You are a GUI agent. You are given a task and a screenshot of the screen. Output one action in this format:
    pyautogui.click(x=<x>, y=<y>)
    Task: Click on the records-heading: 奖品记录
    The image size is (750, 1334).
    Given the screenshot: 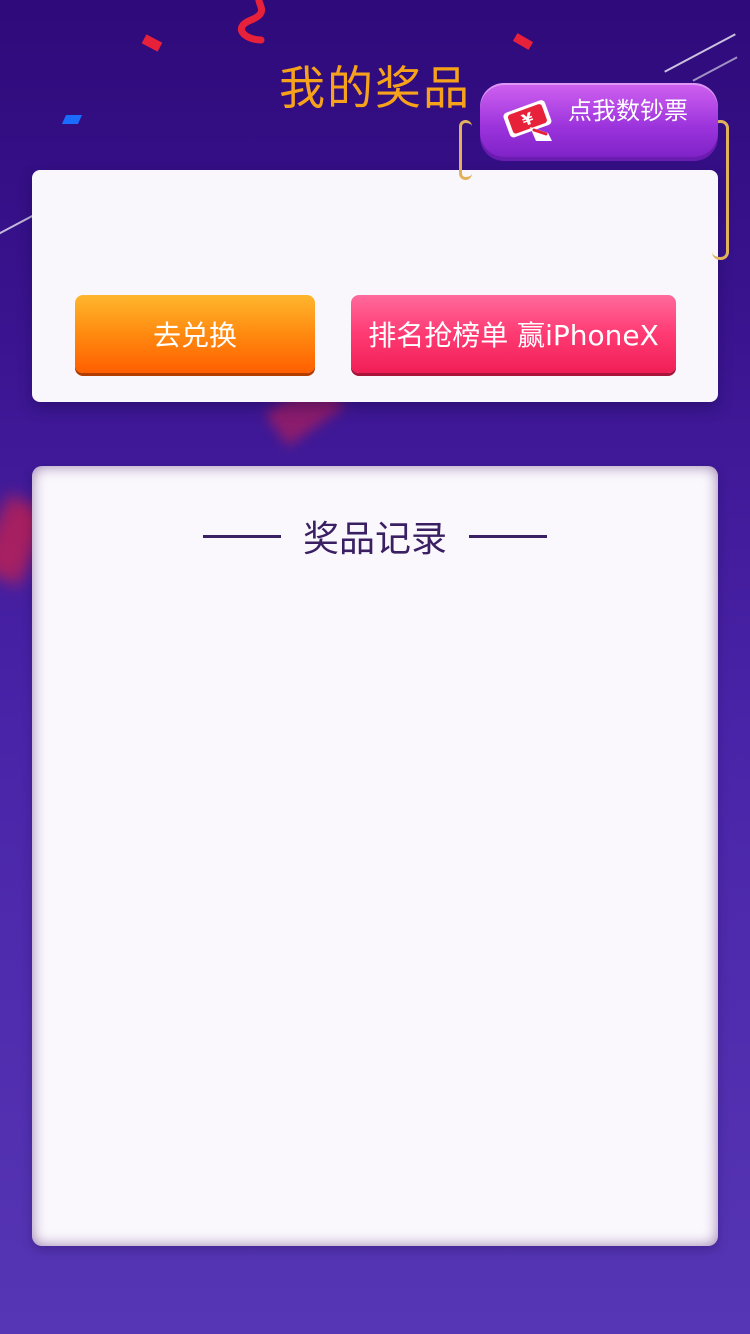 What is the action you would take?
    pyautogui.click(x=375, y=536)
    